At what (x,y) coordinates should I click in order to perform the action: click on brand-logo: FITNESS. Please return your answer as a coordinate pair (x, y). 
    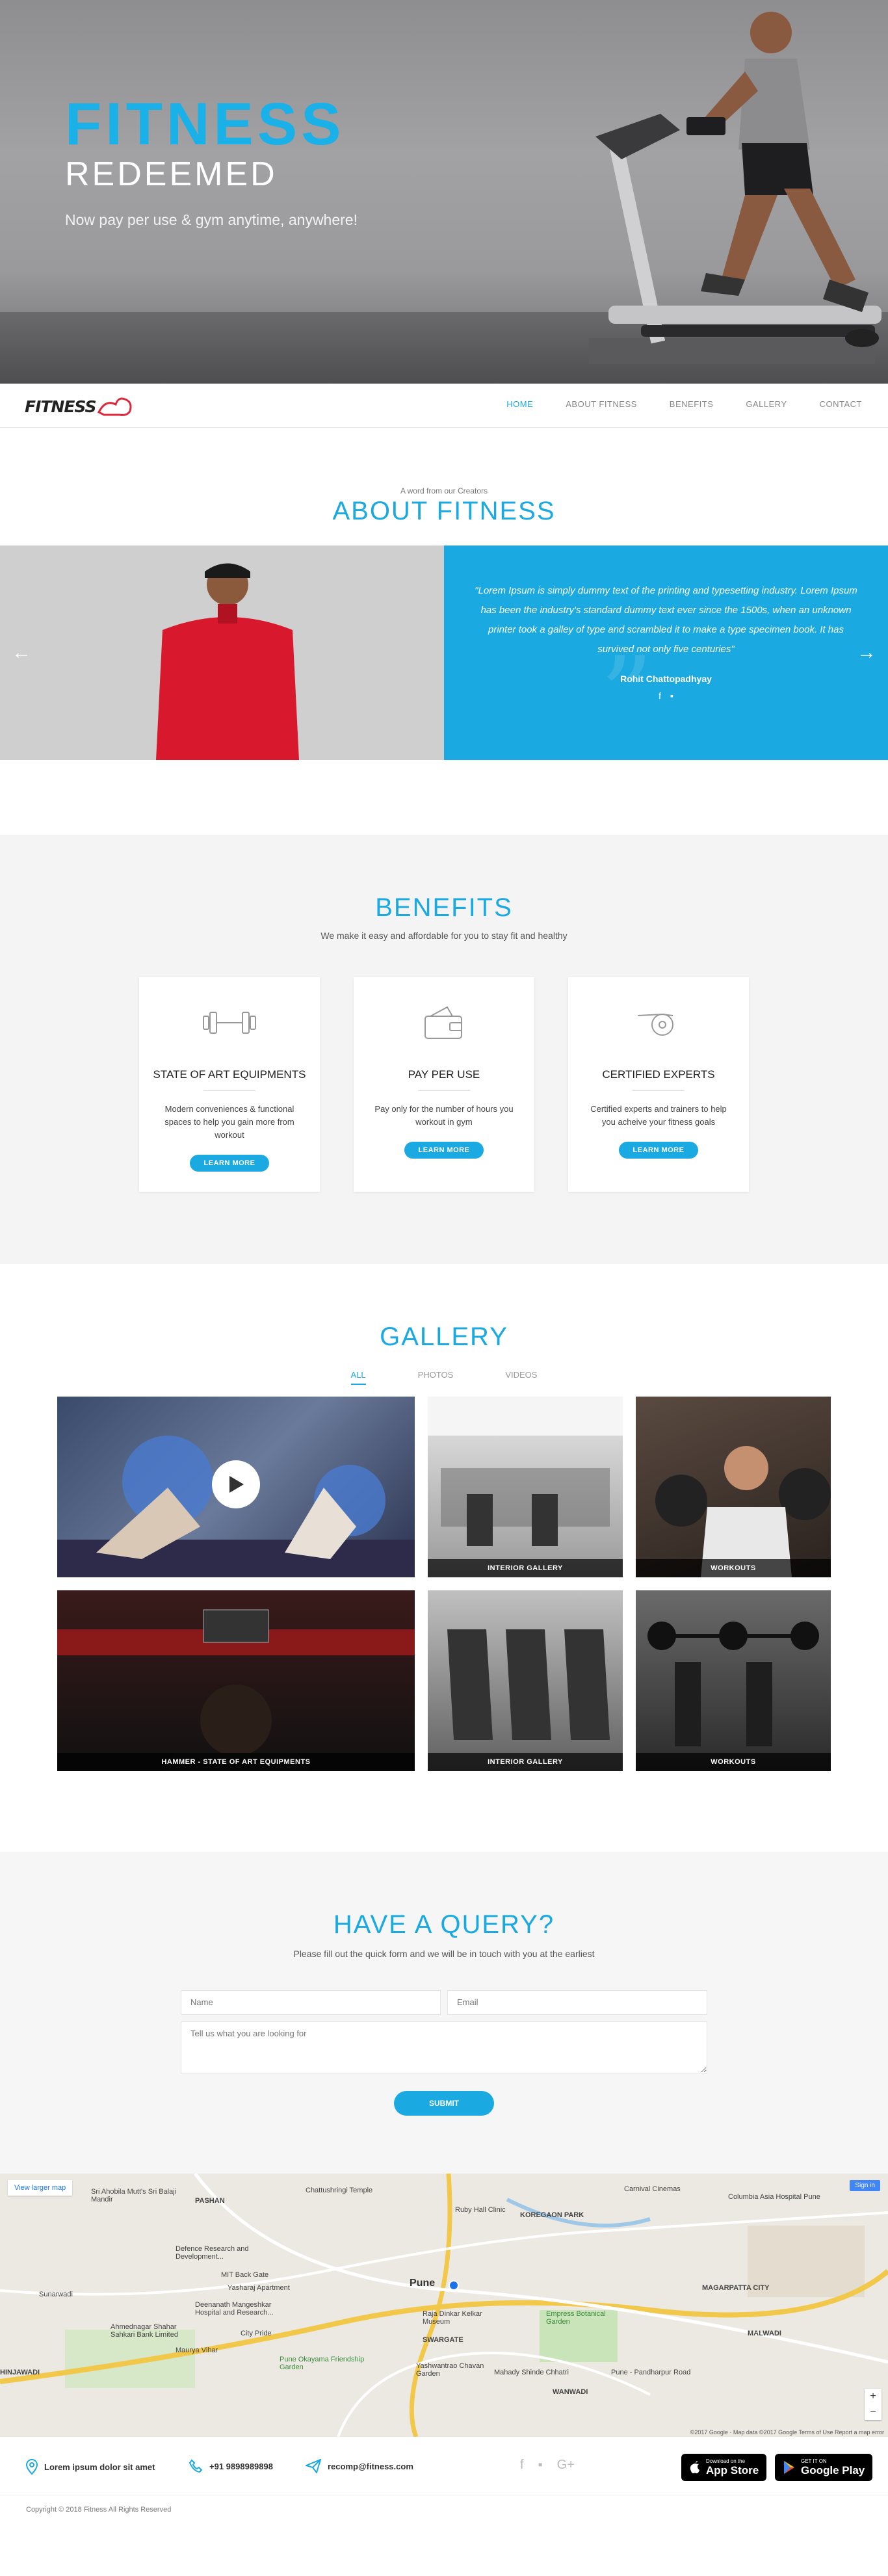
    Looking at the image, I should click on (80, 406).